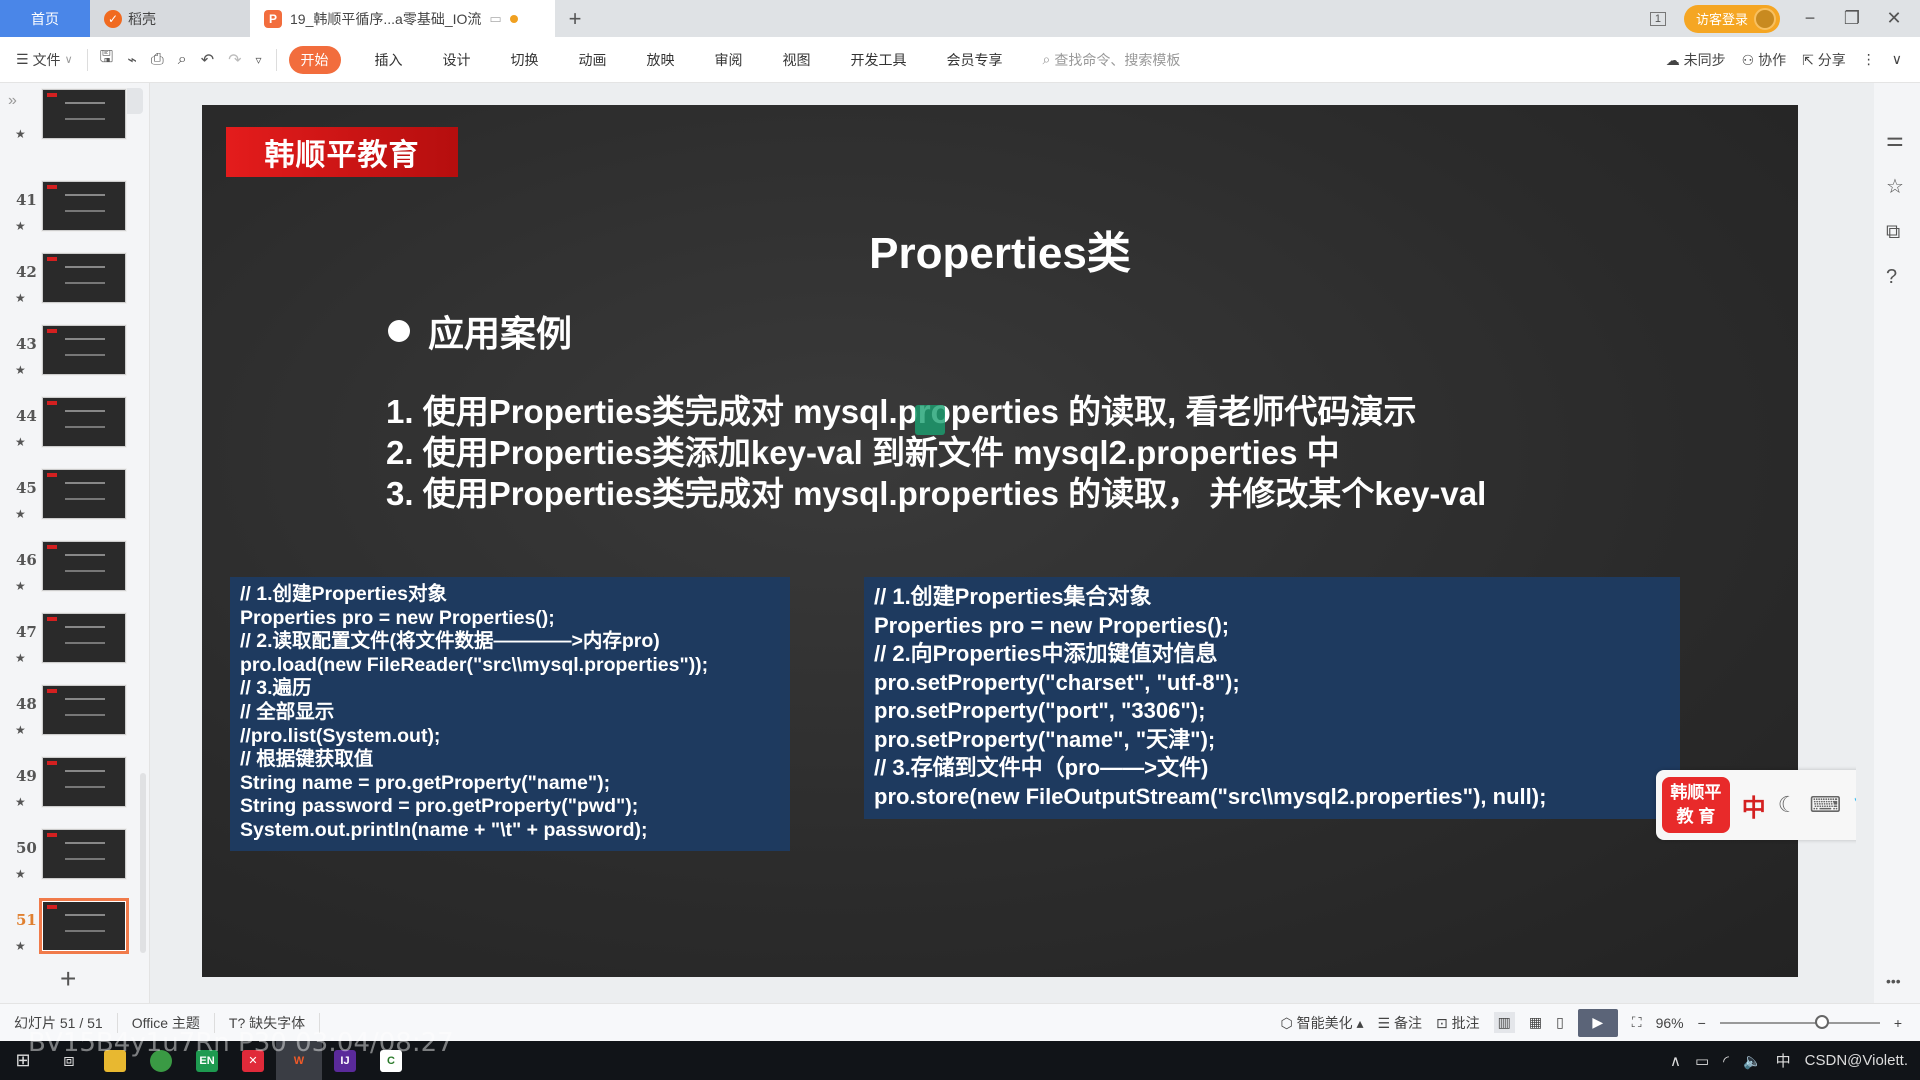  What do you see at coordinates (253, 1060) in the screenshot?
I see `xmind-icon: ✕` at bounding box center [253, 1060].